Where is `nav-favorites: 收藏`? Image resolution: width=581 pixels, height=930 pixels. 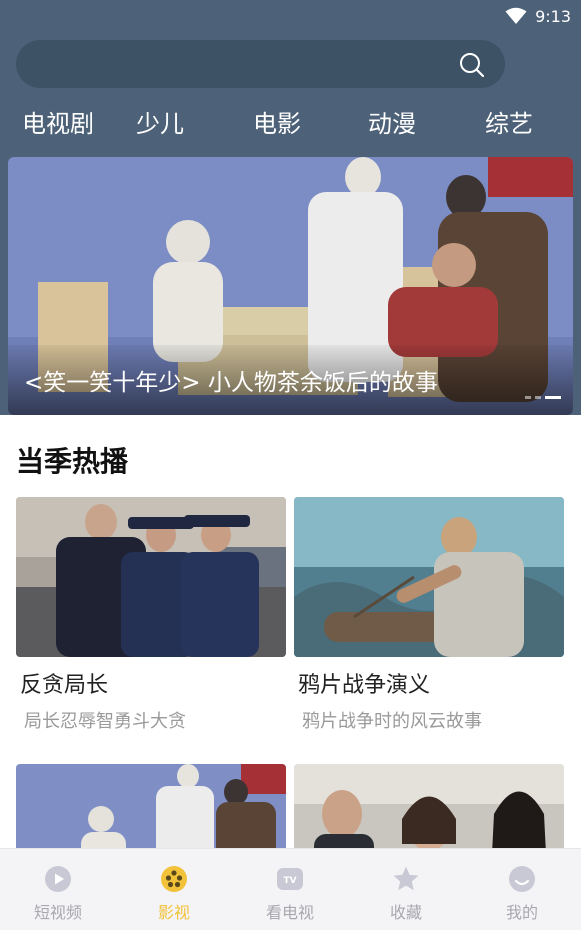 nav-favorites: 收藏 is located at coordinates (406, 889).